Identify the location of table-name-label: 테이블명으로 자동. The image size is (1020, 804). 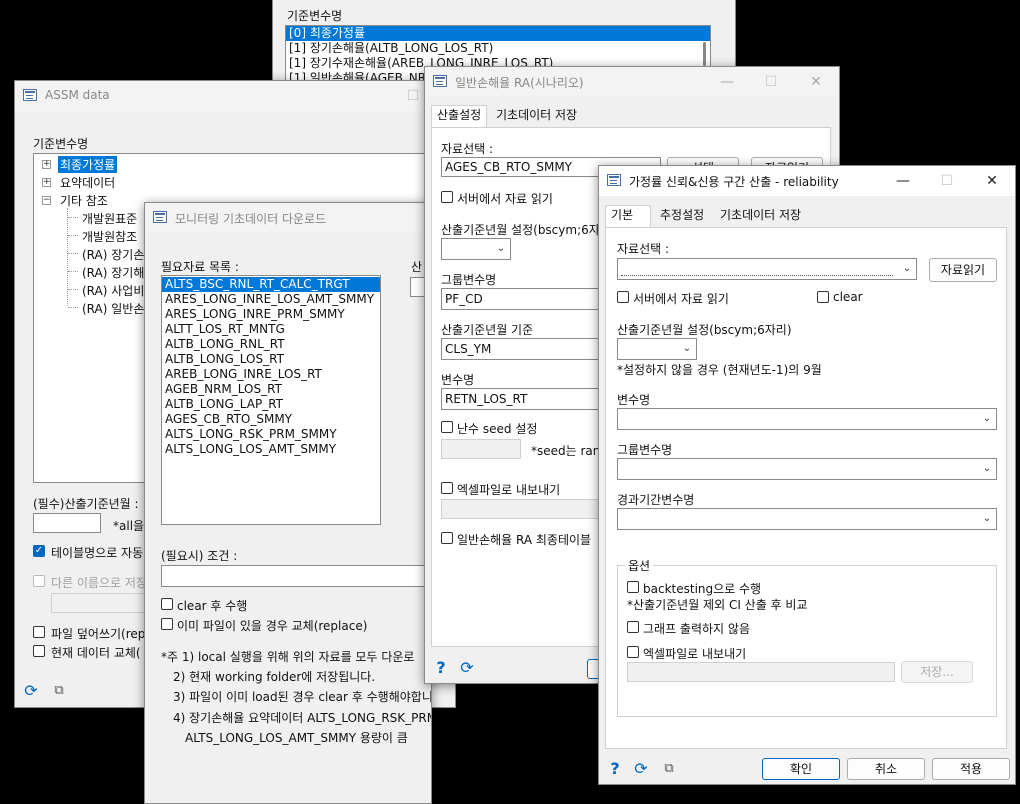
(97, 553).